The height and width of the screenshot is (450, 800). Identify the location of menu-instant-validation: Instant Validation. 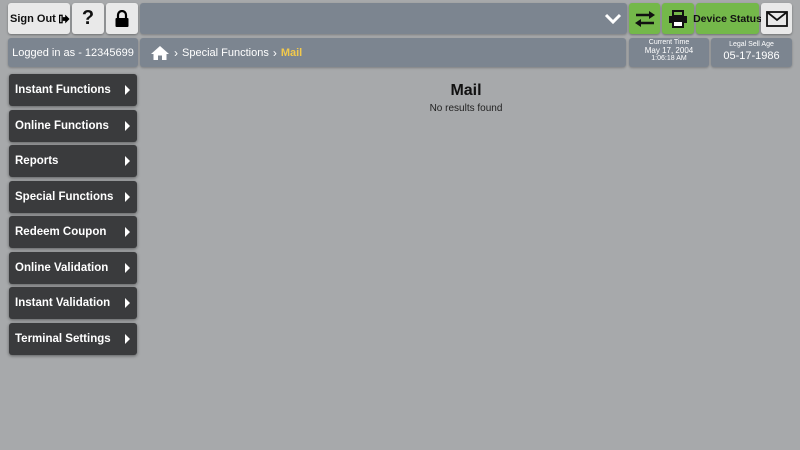
(73, 303).